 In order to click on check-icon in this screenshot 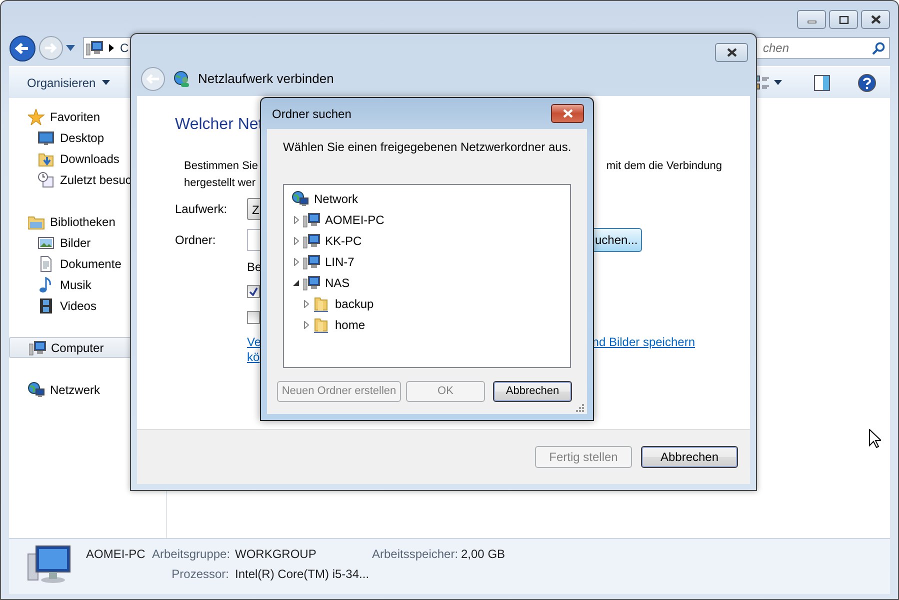, I will do `click(253, 291)`.